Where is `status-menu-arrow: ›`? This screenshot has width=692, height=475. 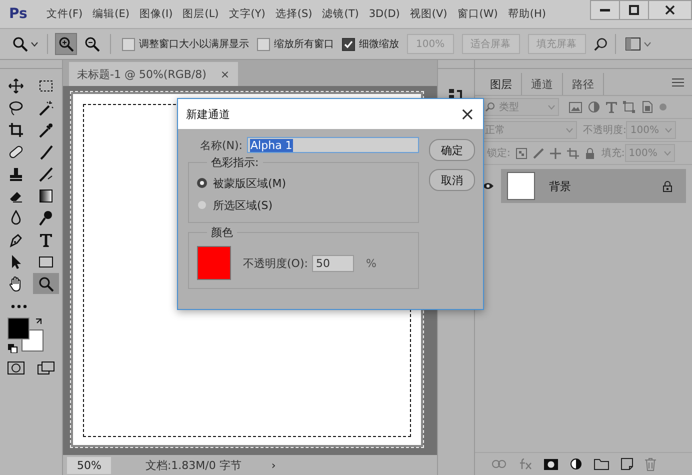
status-menu-arrow: › is located at coordinates (273, 465).